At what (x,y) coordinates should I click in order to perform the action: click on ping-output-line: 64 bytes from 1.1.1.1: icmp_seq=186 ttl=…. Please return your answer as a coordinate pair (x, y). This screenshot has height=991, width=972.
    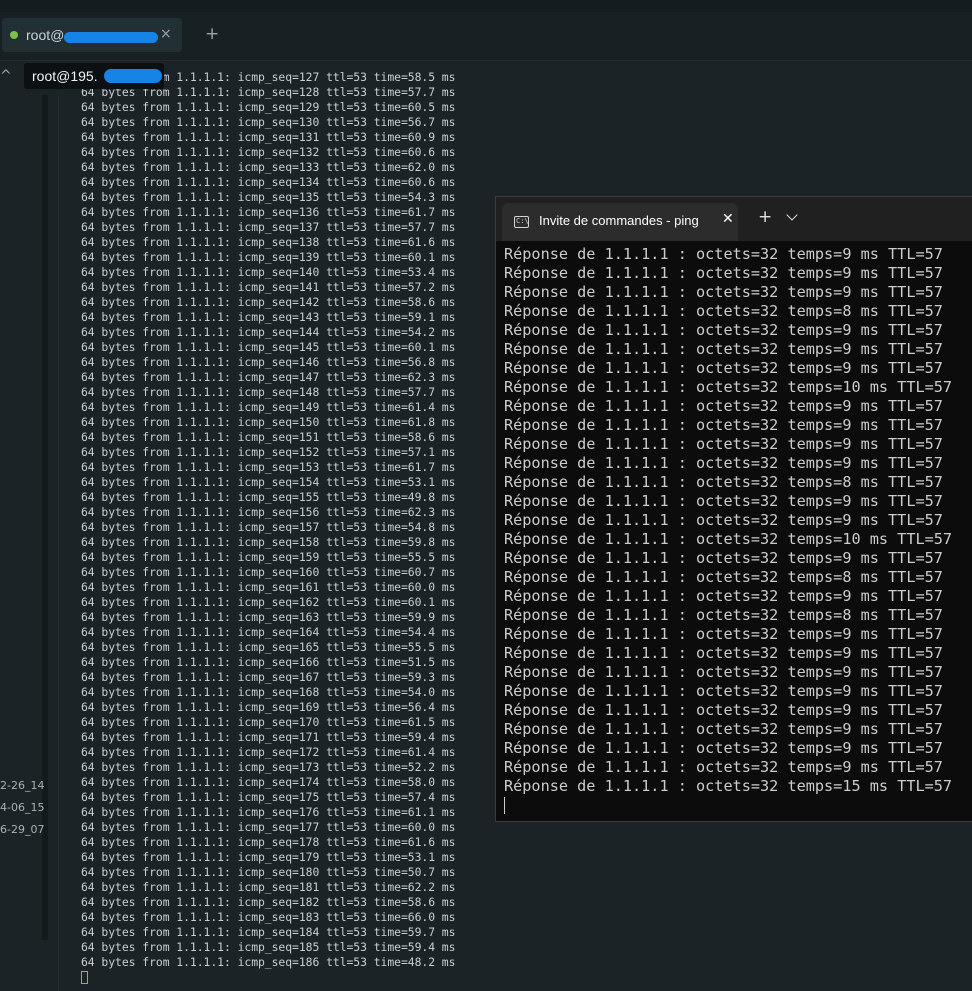
    Looking at the image, I should click on (268, 962).